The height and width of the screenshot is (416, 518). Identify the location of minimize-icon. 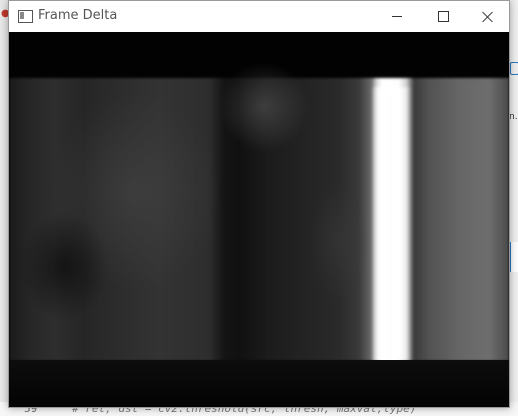
(397, 16).